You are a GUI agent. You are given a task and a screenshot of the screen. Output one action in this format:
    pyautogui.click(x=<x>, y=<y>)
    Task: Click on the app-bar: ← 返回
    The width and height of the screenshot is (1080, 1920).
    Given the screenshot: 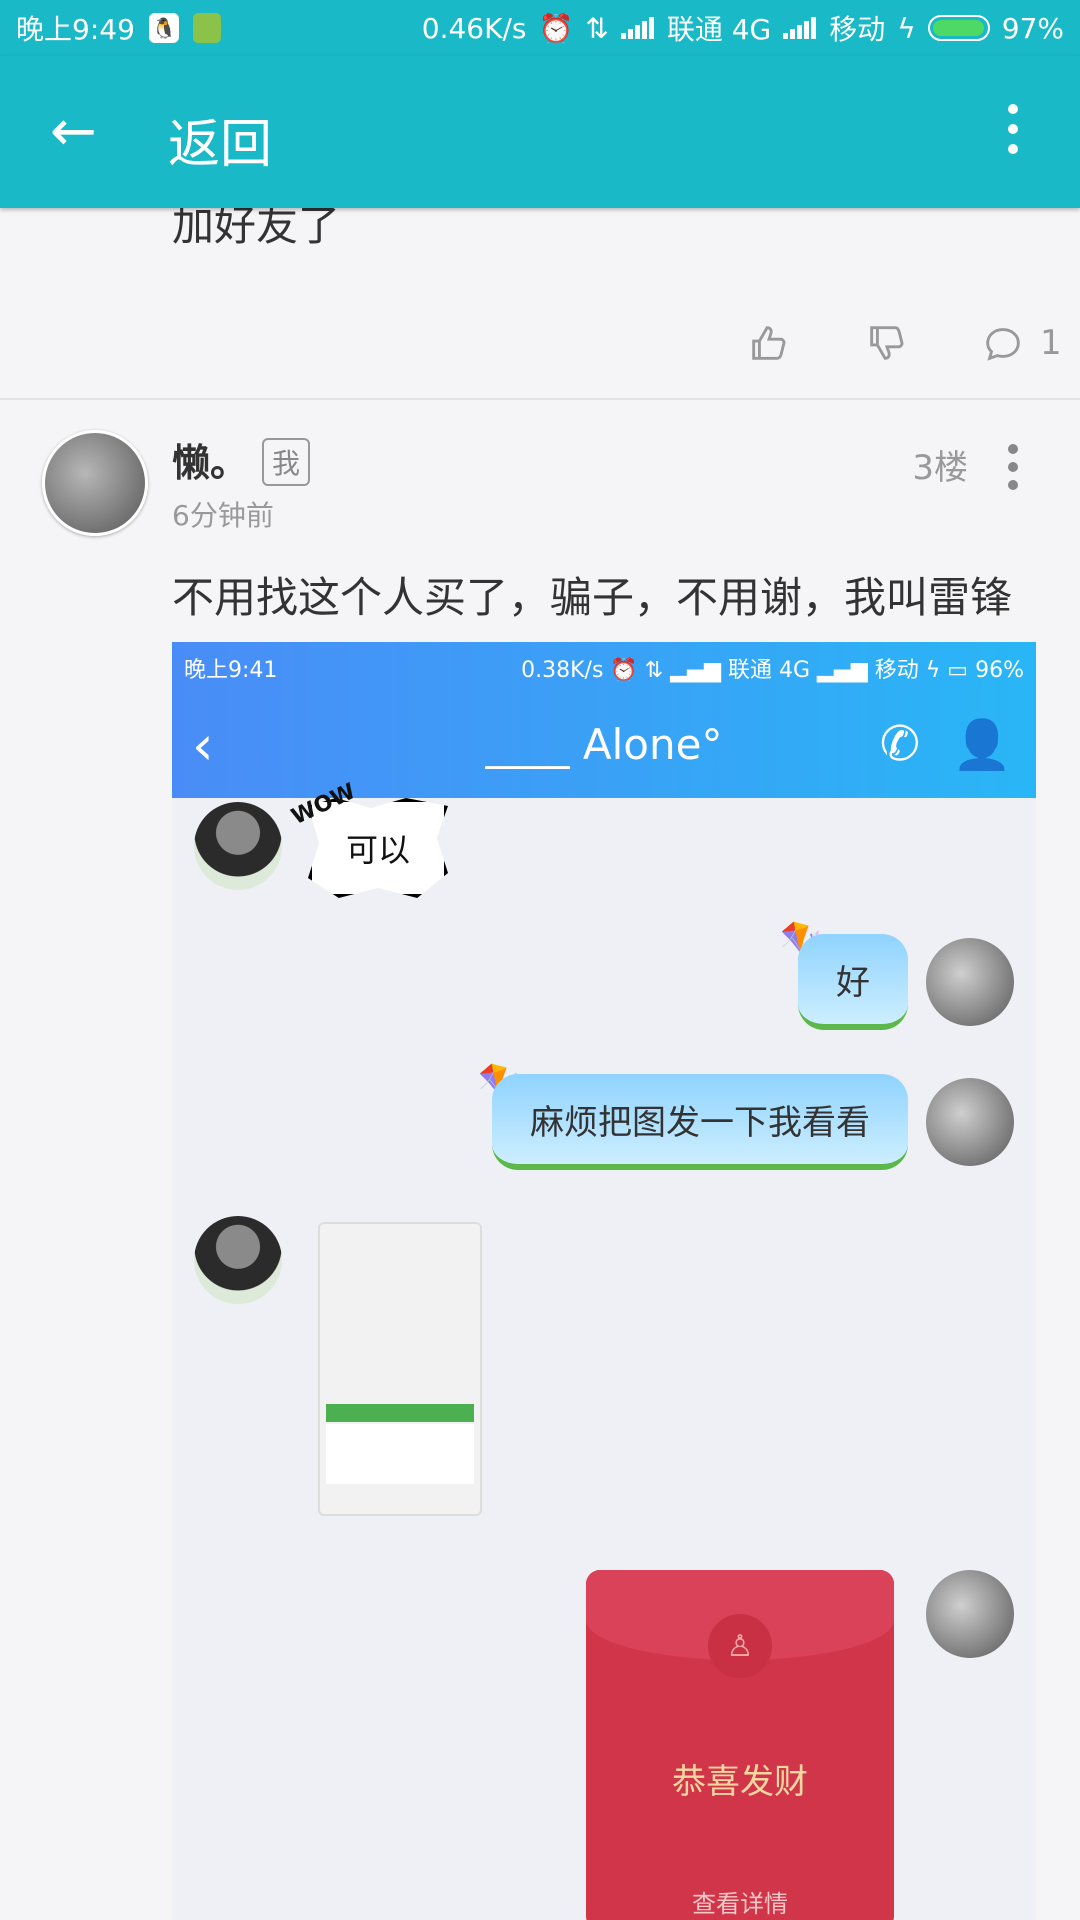 What is the action you would take?
    pyautogui.click(x=540, y=132)
    